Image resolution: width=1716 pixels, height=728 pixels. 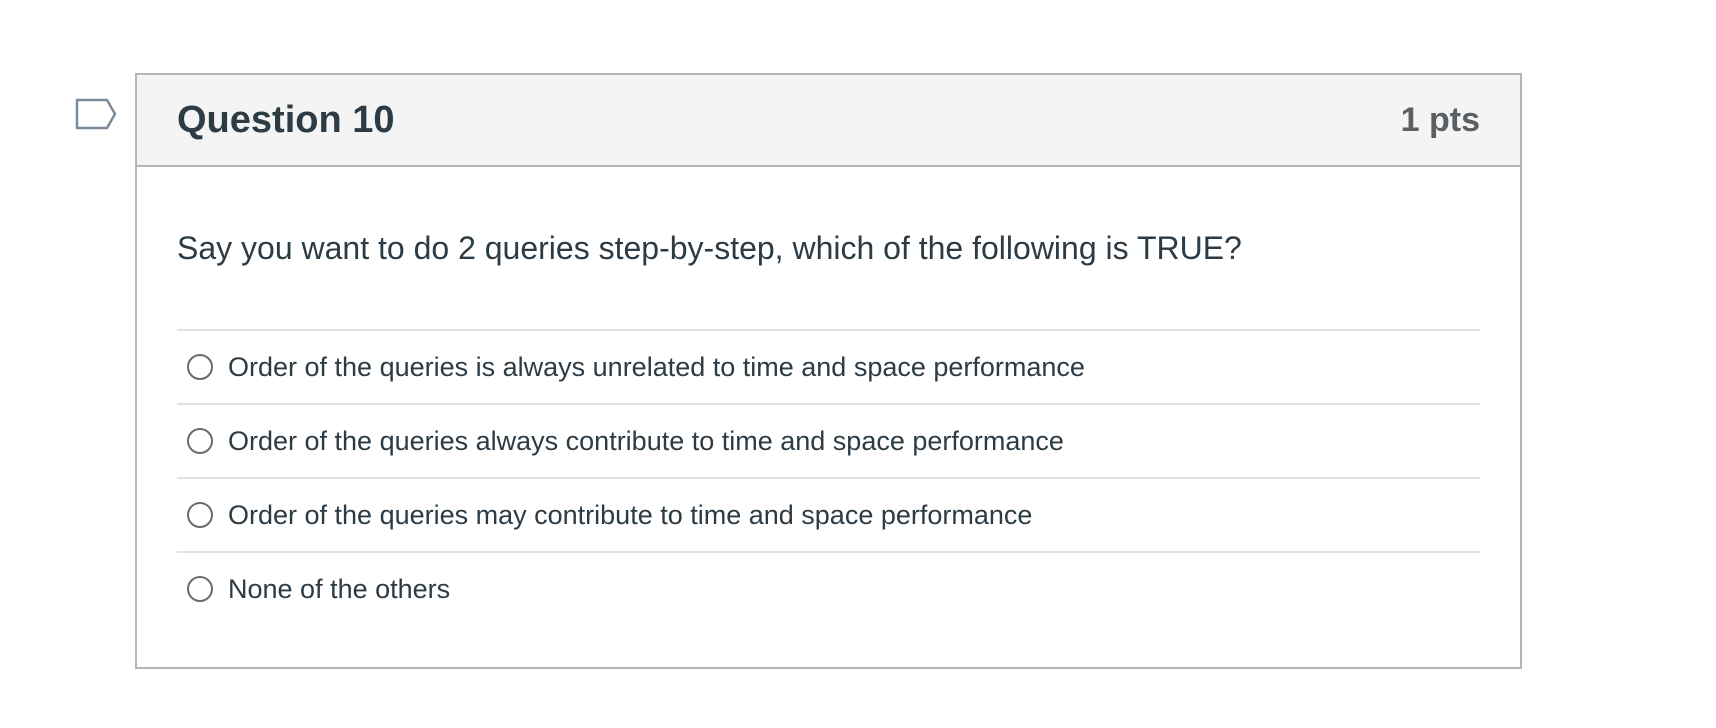 What do you see at coordinates (286, 119) in the screenshot?
I see `question-title: Question 10` at bounding box center [286, 119].